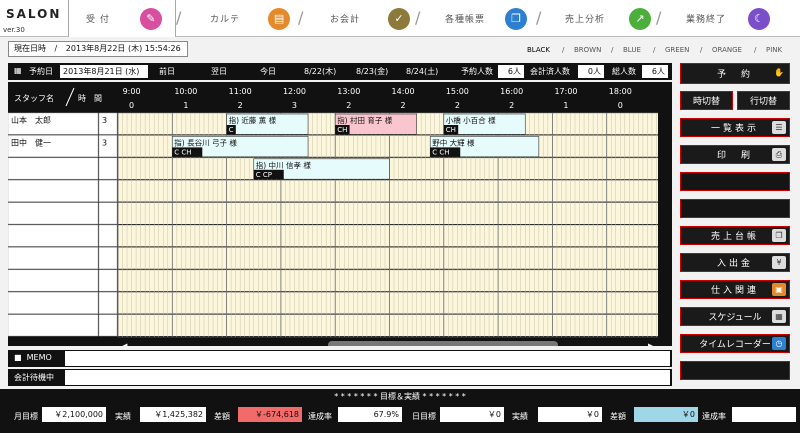 The width and height of the screenshot is (800, 433). Describe the element at coordinates (735, 343) in the screenshot. I see `time-recorder-button: タイムレコーダー ◷` at that location.